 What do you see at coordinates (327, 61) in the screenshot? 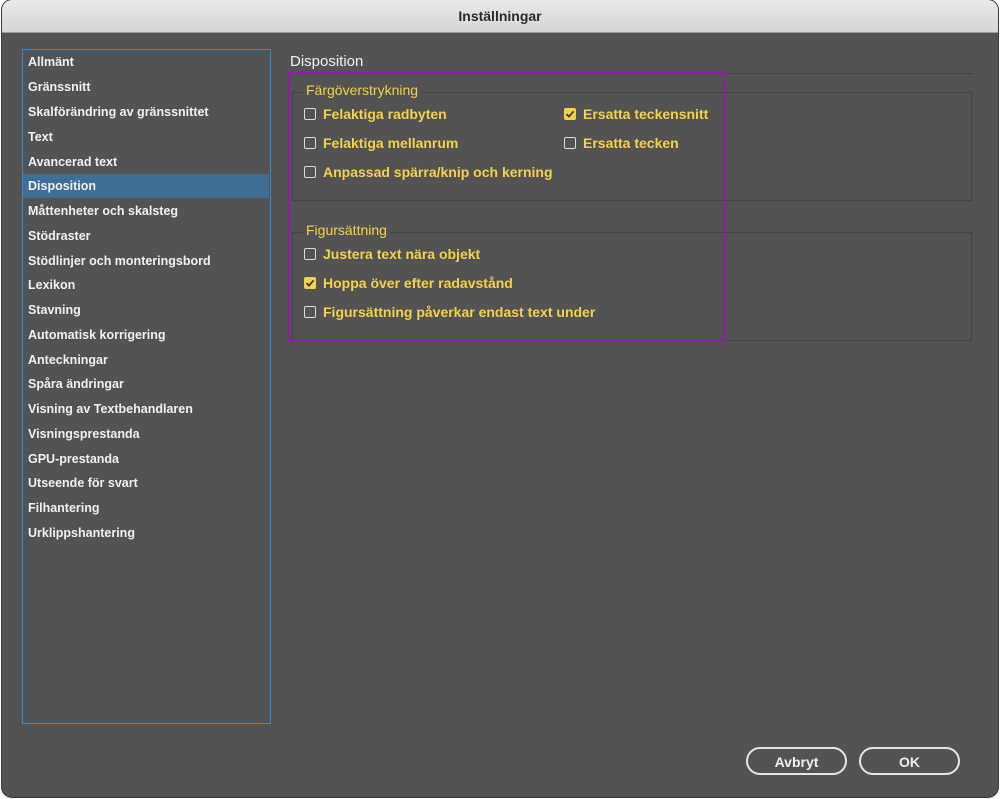
I see `section-title: Disposition` at bounding box center [327, 61].